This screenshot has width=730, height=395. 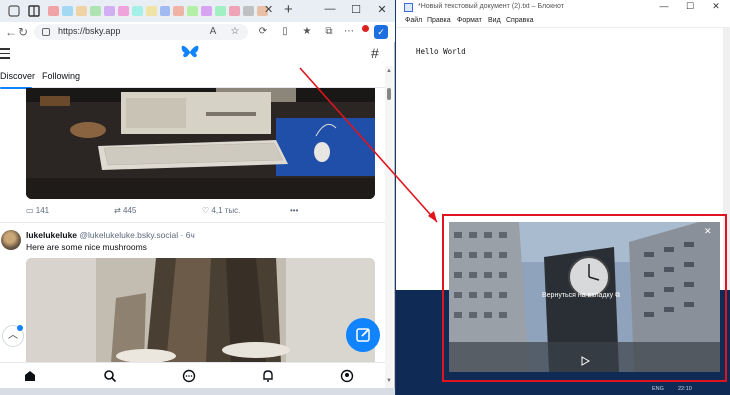 What do you see at coordinates (197, 391) in the screenshot?
I see `taskbar-strip` at bounding box center [197, 391].